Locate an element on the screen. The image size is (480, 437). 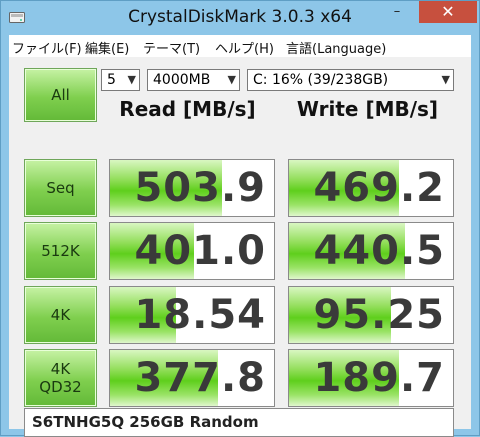
4k-qd32-button: 4K QD32 is located at coordinates (60, 378).